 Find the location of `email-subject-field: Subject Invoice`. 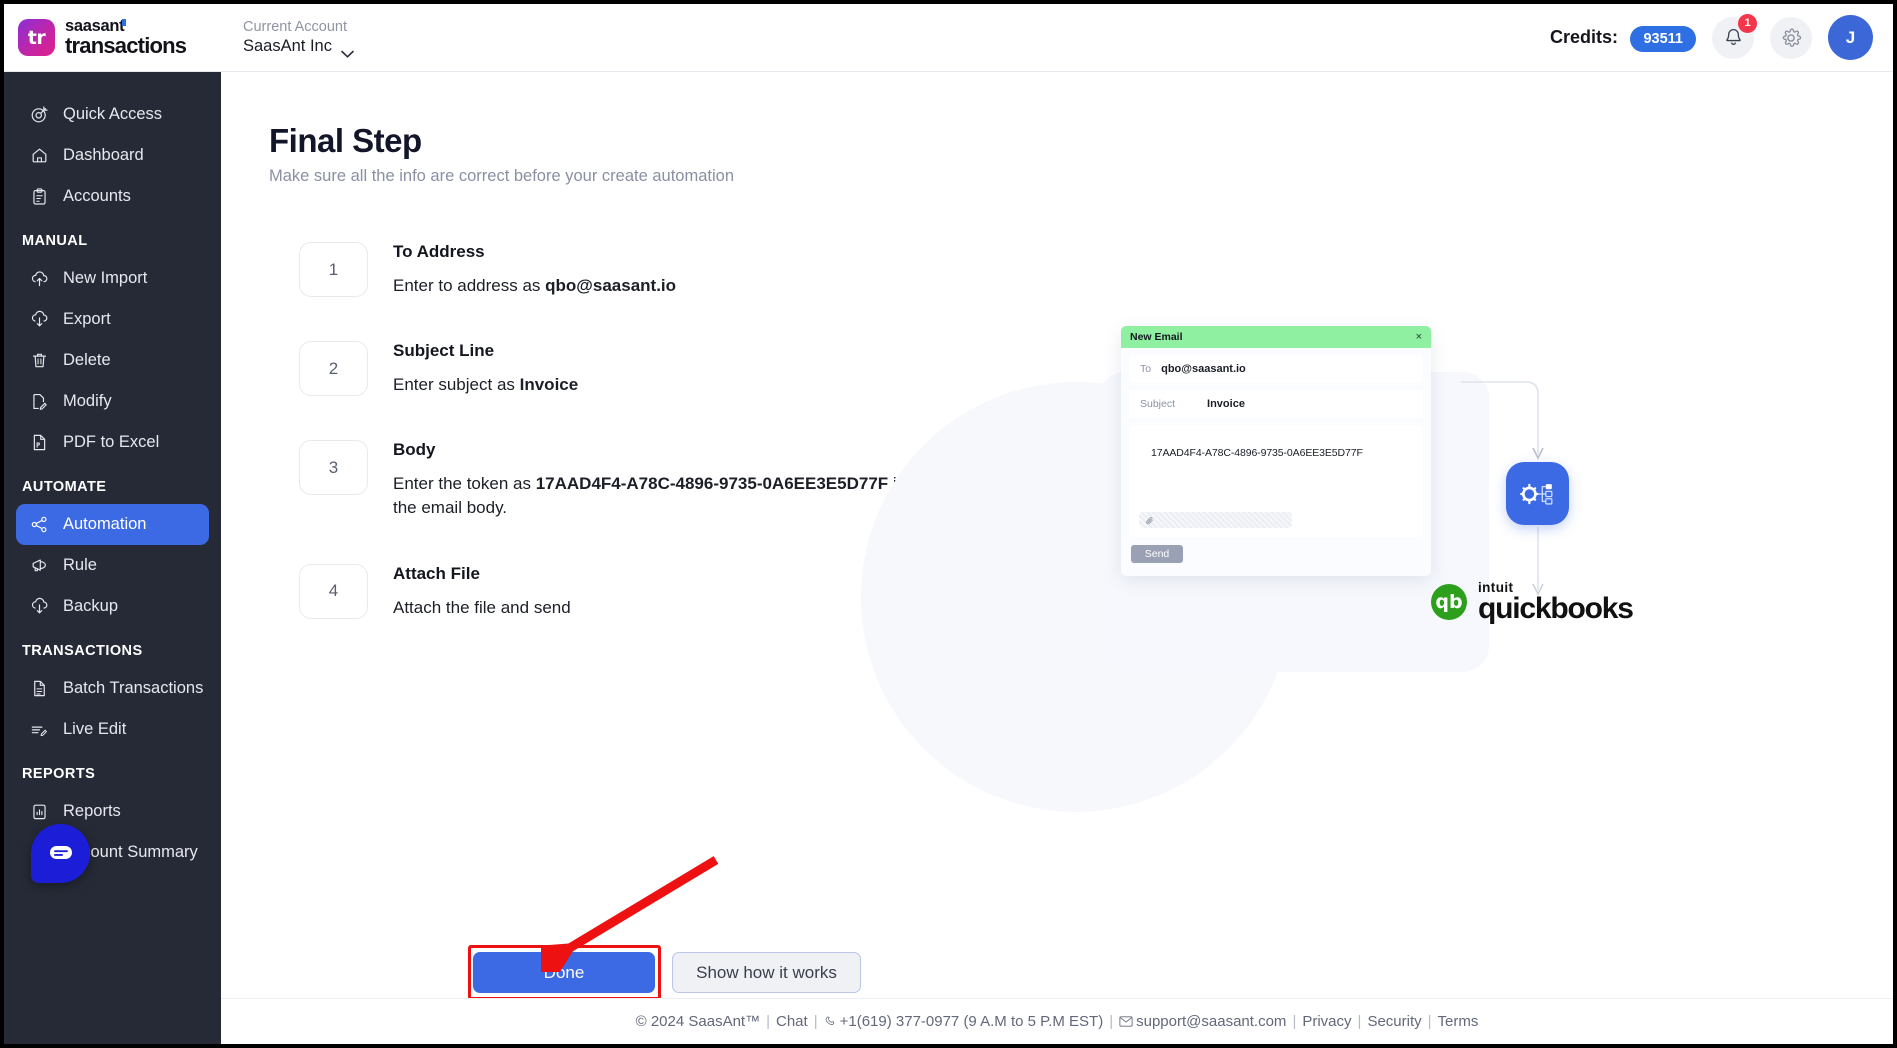

email-subject-field: Subject Invoice is located at coordinates (1276, 404).